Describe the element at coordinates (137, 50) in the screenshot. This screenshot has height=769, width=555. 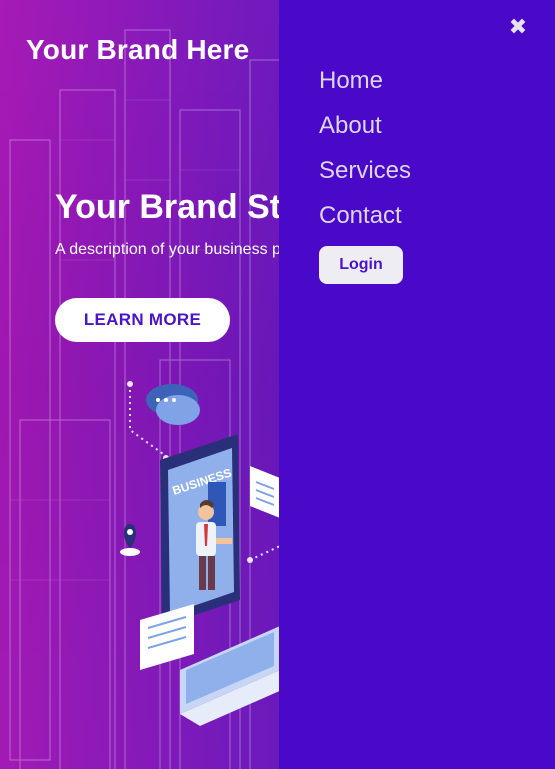
I see `brand-logo: Your Brand Here` at that location.